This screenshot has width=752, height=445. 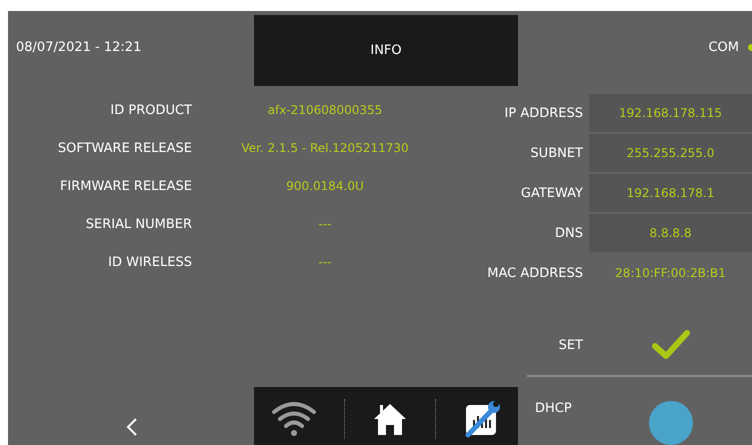 I want to click on network-value: 192.168.178.115, so click(x=670, y=113).